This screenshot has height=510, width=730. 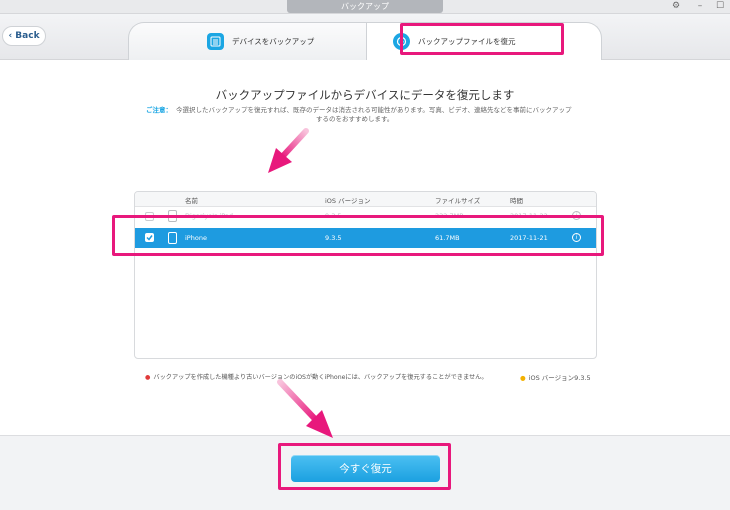 I want to click on notice-line-2: するのをおすすめします。, so click(x=355, y=119).